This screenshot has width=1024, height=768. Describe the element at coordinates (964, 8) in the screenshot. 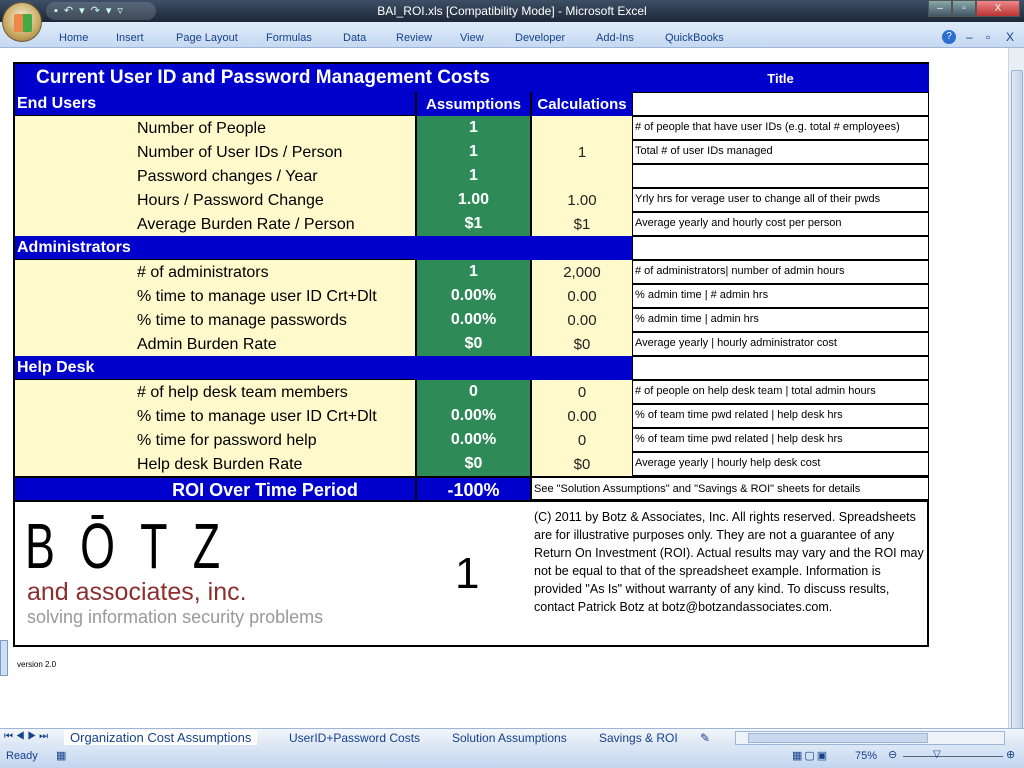

I see `restore-button: ▫` at that location.